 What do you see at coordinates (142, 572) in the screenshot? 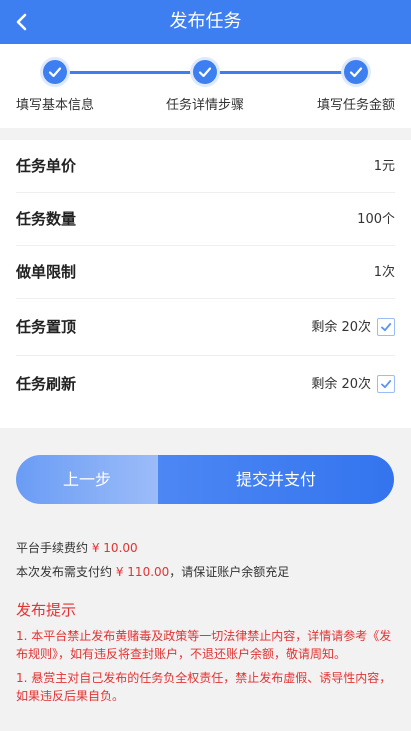
I see `total-value: ¥ 110.00` at bounding box center [142, 572].